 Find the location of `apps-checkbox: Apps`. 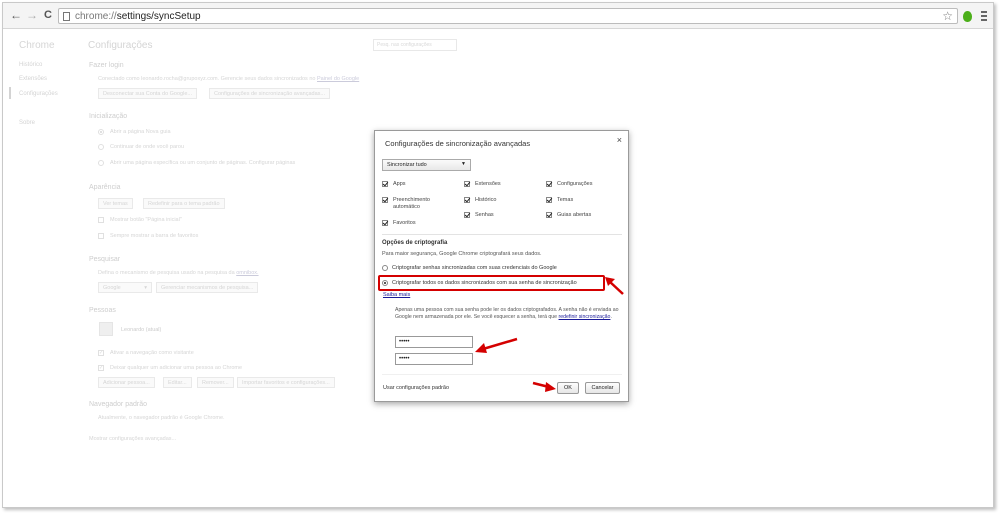

apps-checkbox: Apps is located at coordinates (394, 184).